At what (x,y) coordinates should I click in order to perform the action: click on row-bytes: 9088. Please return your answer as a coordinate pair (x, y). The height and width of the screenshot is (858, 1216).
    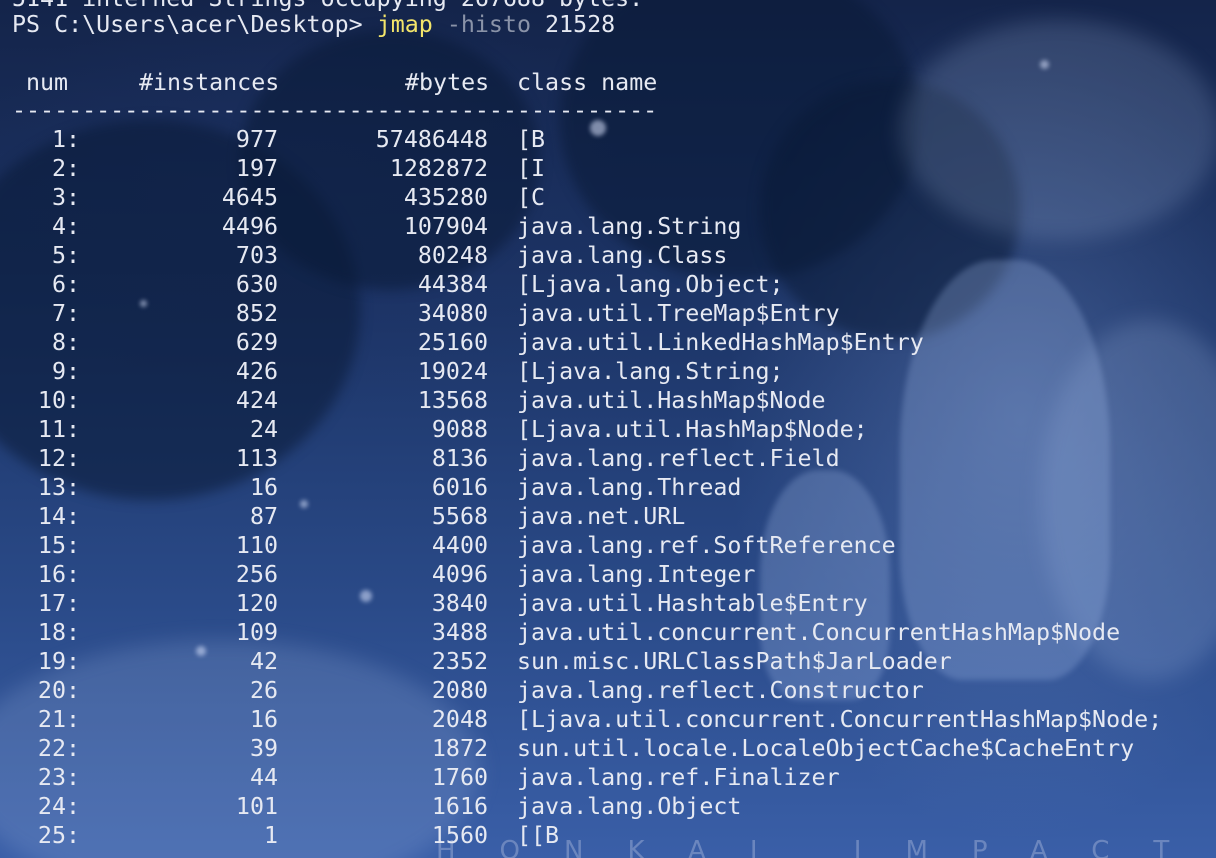
    Looking at the image, I should click on (459, 429).